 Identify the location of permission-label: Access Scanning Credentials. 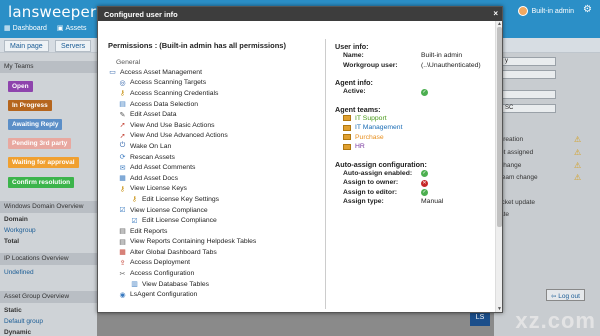
(174, 93).